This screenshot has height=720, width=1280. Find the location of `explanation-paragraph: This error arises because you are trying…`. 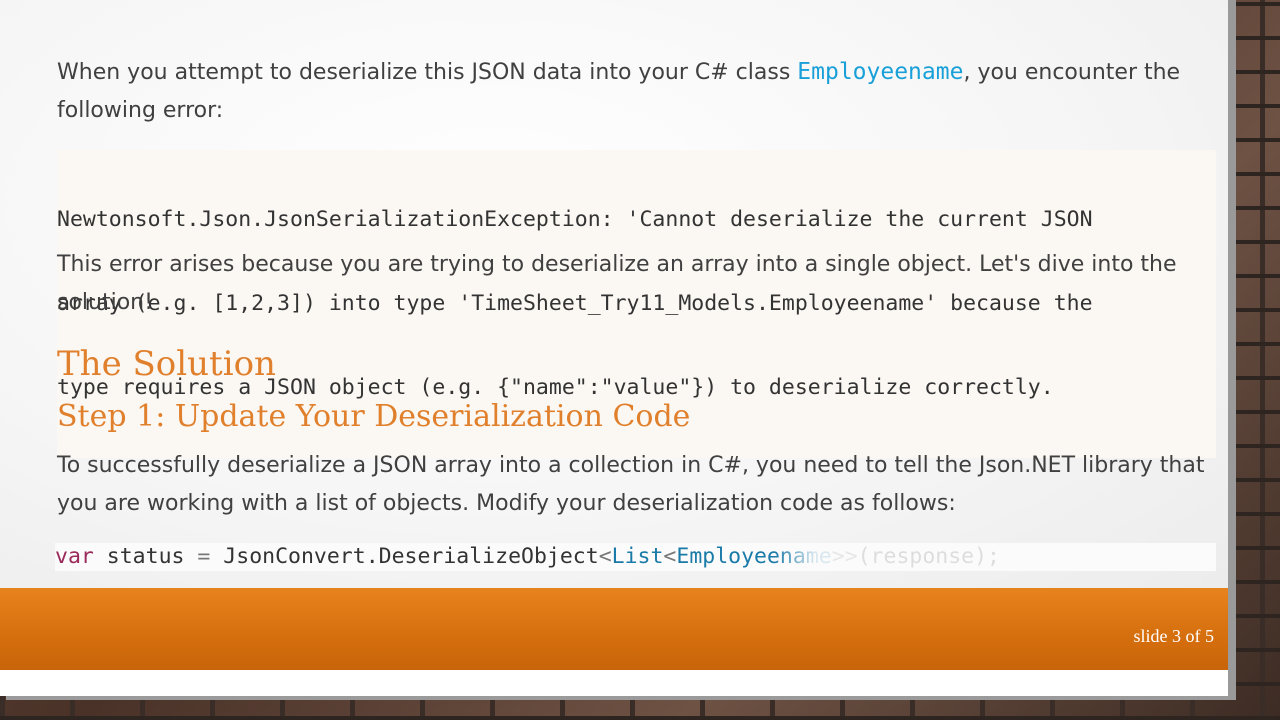

explanation-paragraph: This error arises because you are trying… is located at coordinates (617, 283).